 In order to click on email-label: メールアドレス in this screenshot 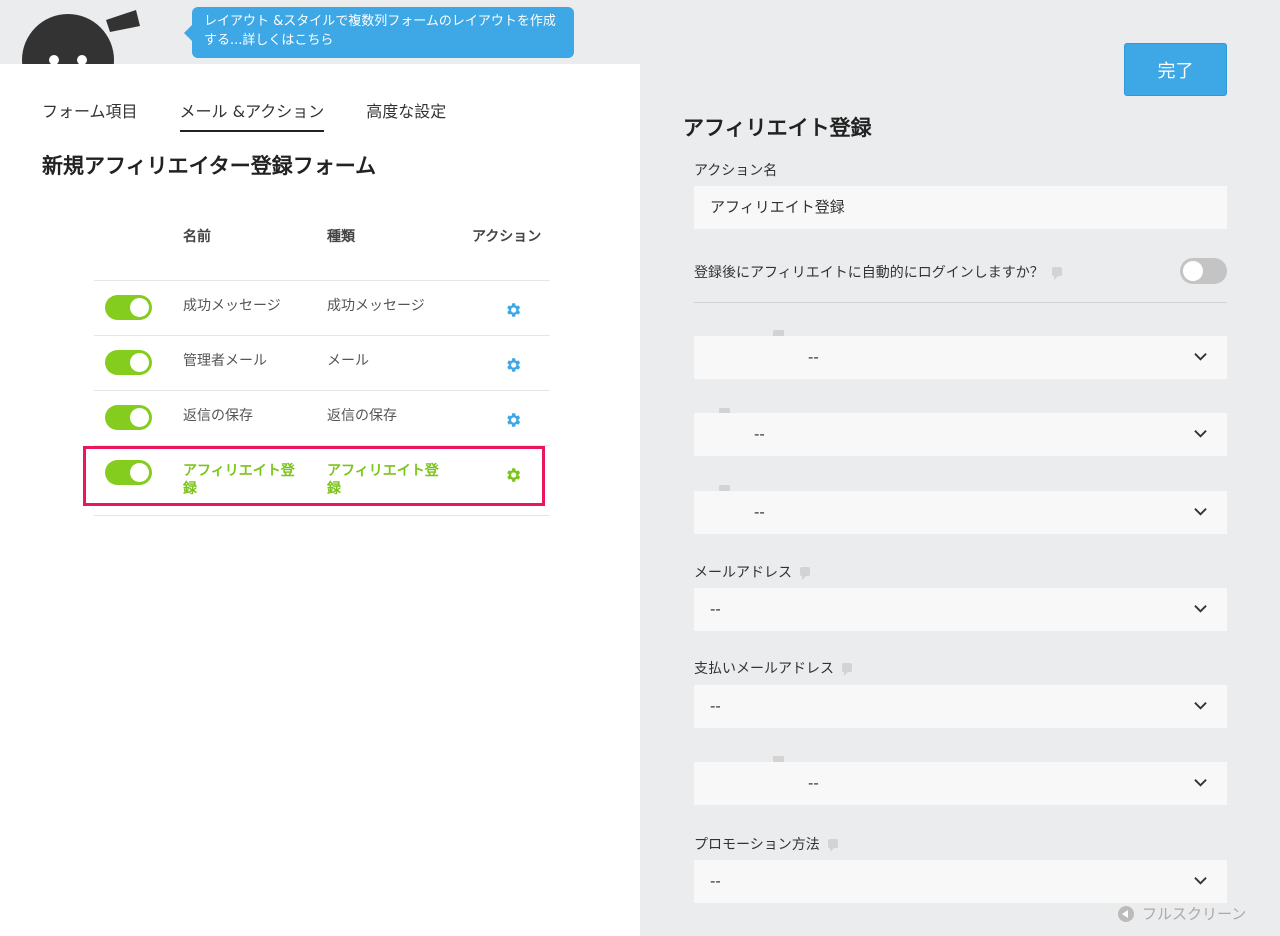, I will do `click(752, 572)`.